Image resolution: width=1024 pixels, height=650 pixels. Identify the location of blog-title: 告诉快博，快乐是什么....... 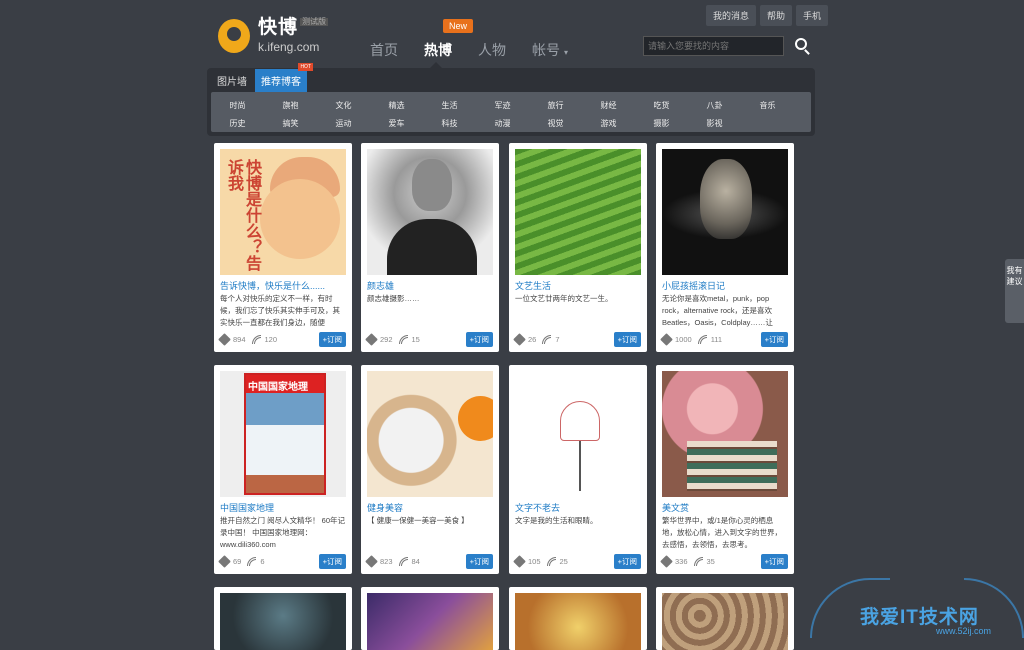
(272, 285).